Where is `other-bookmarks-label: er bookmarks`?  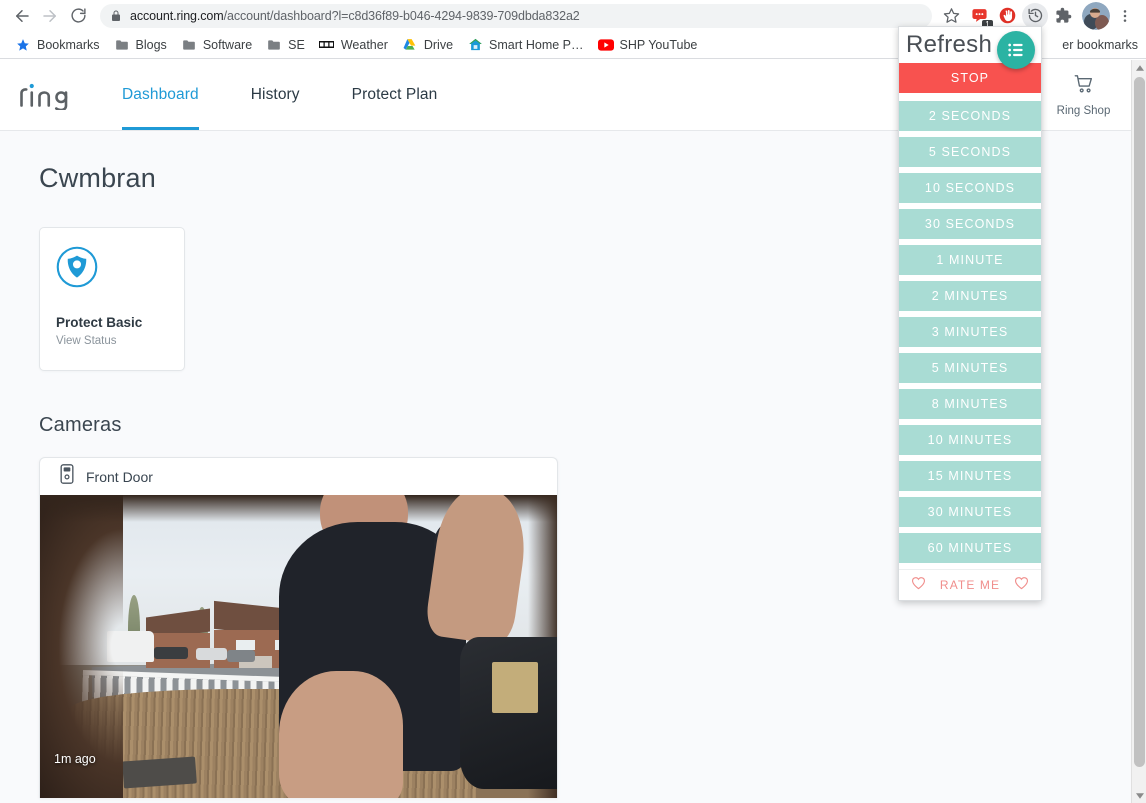 other-bookmarks-label: er bookmarks is located at coordinates (1100, 44).